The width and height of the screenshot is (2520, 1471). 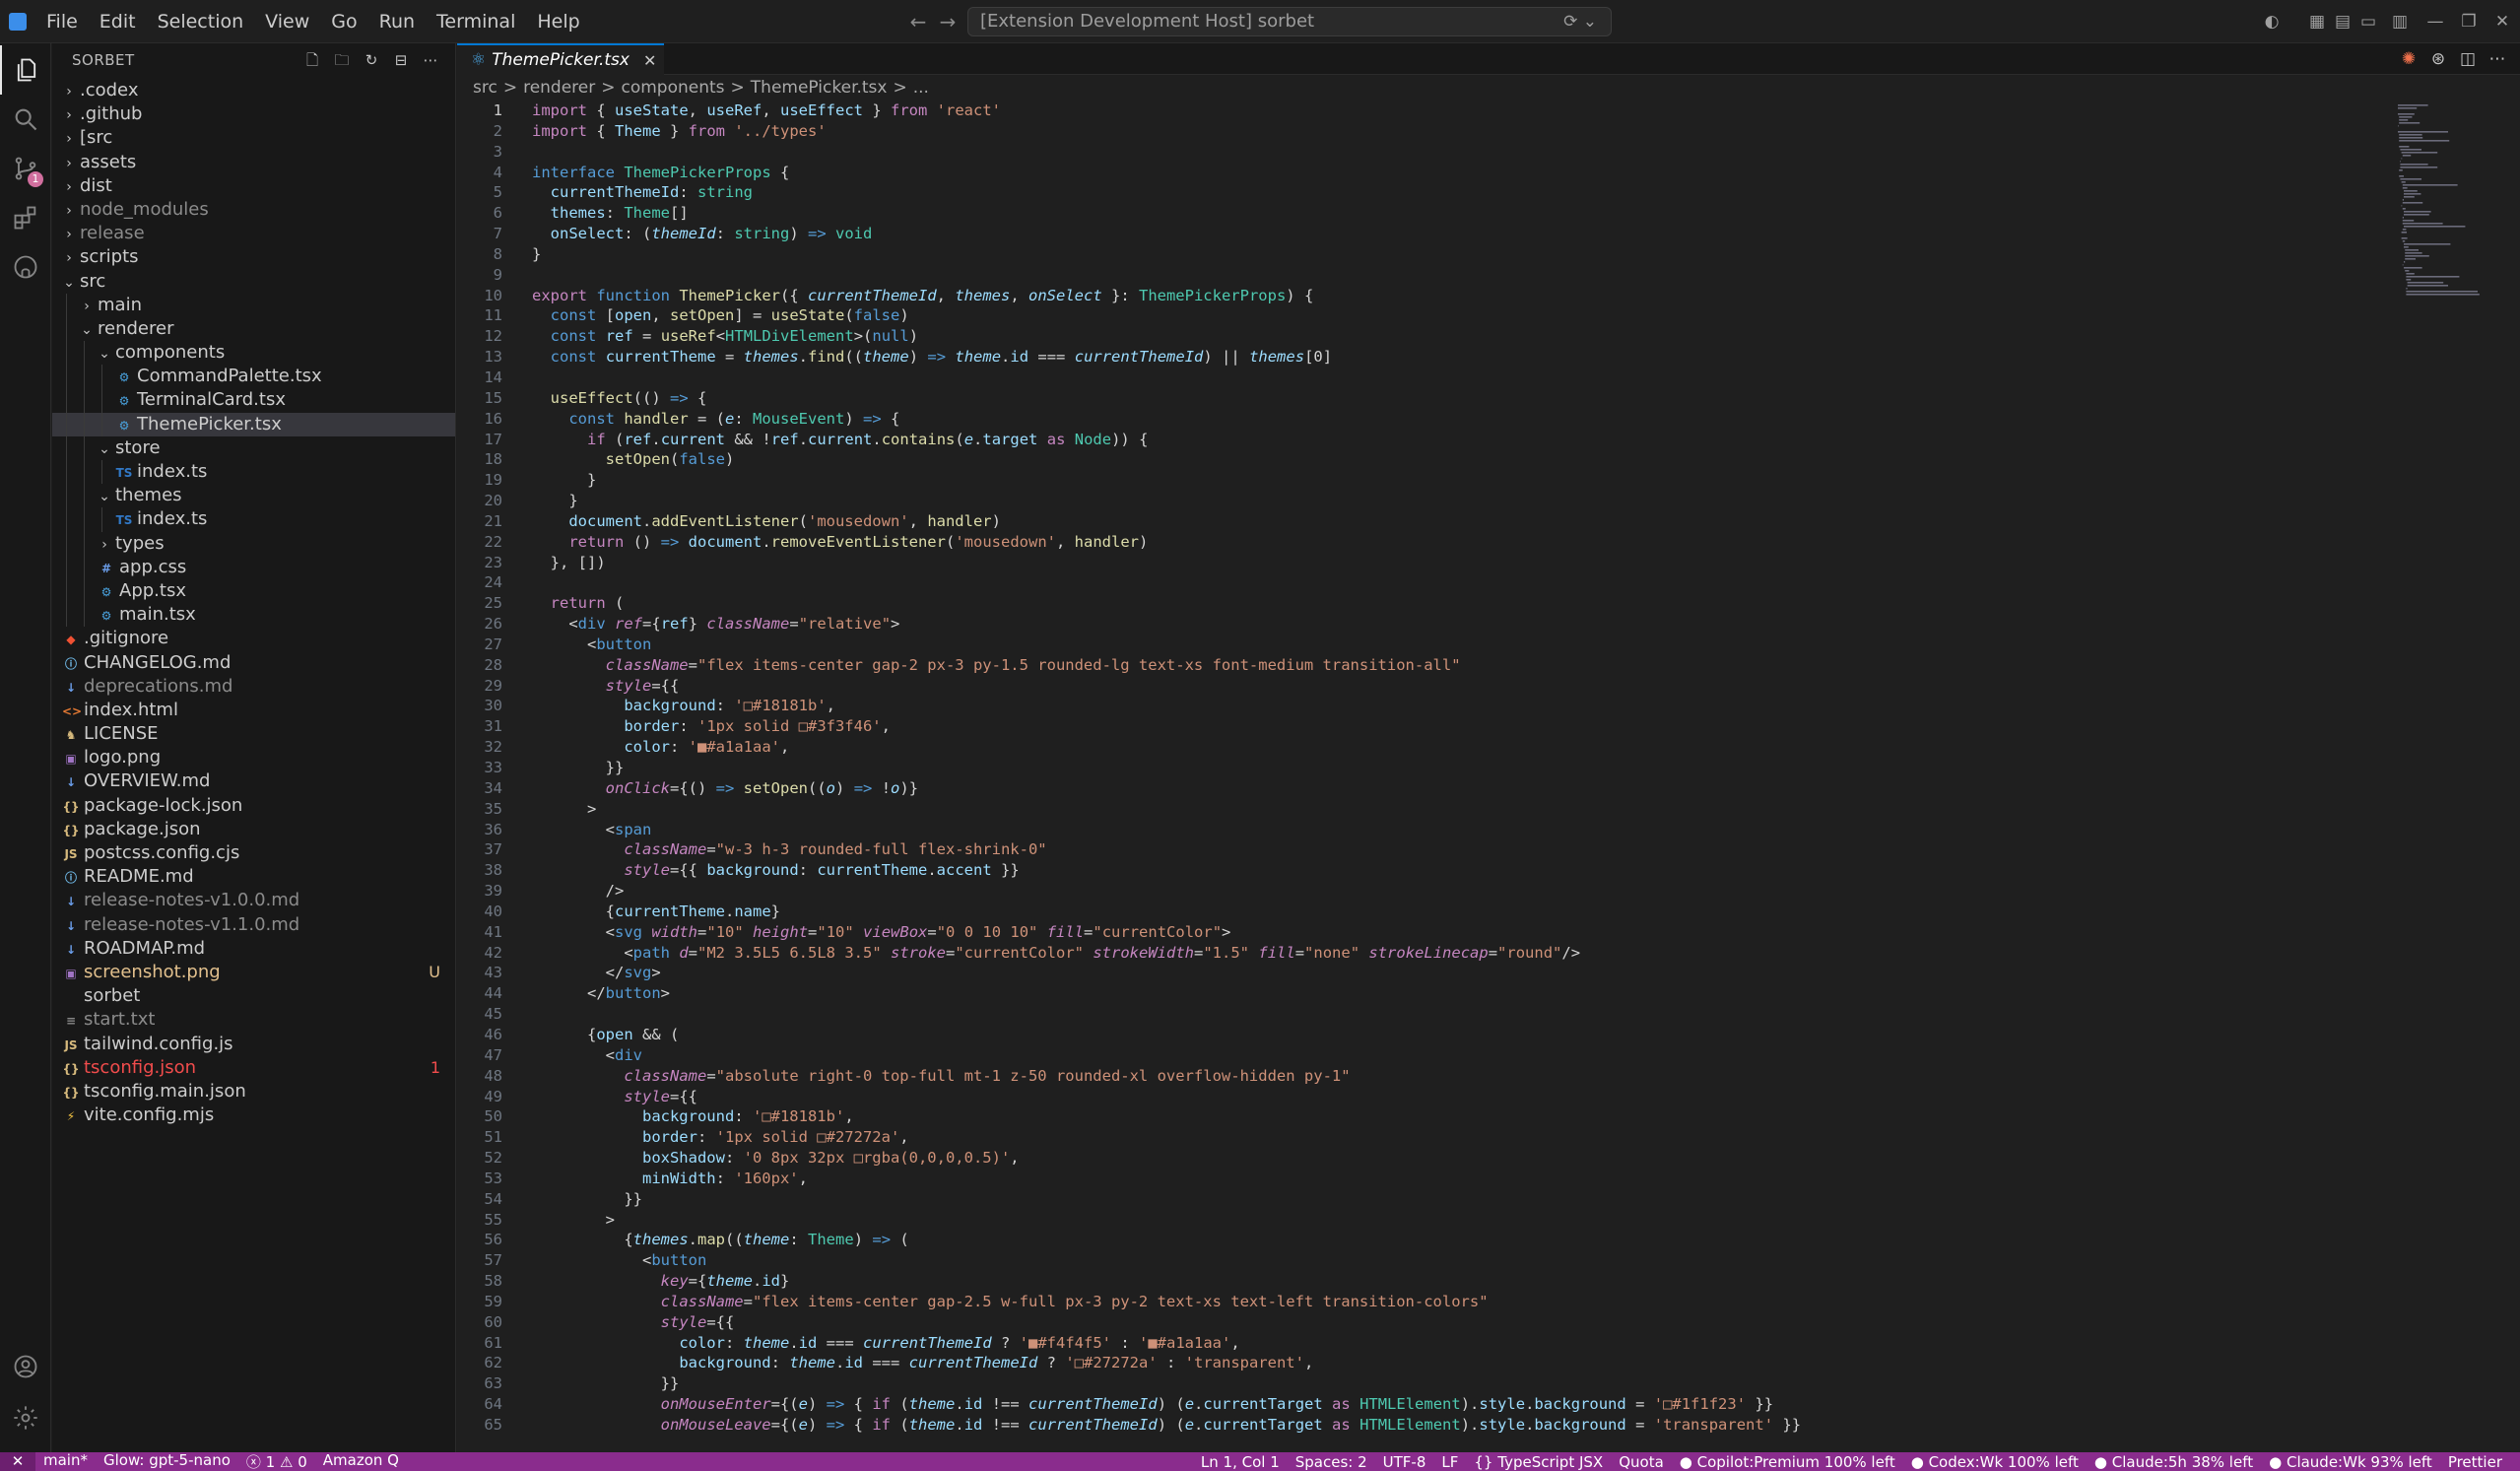 I want to click on folder-main: › main, so click(x=253, y=305).